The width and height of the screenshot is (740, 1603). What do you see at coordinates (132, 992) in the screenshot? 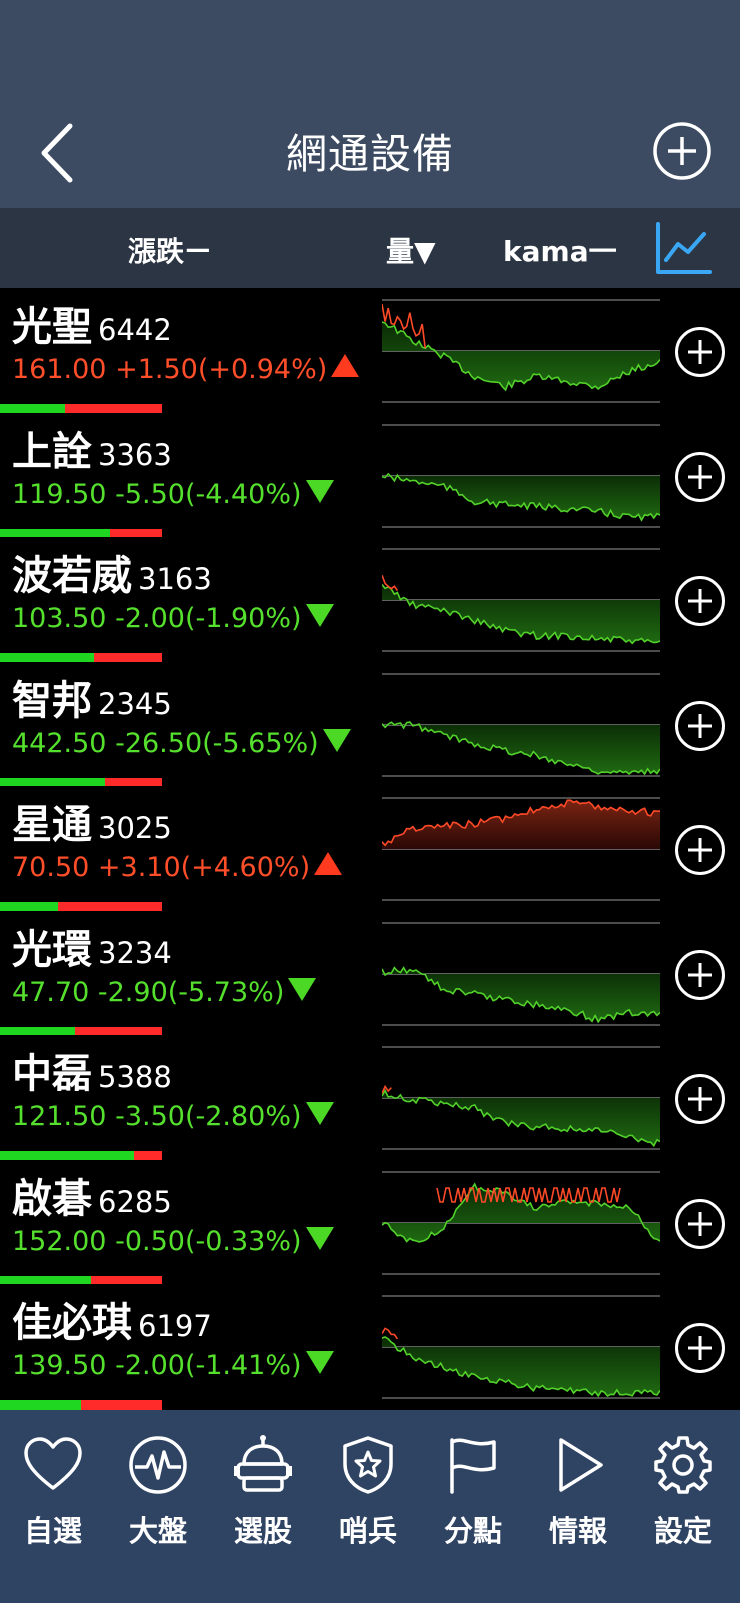
I see `stock-change: -2.90` at bounding box center [132, 992].